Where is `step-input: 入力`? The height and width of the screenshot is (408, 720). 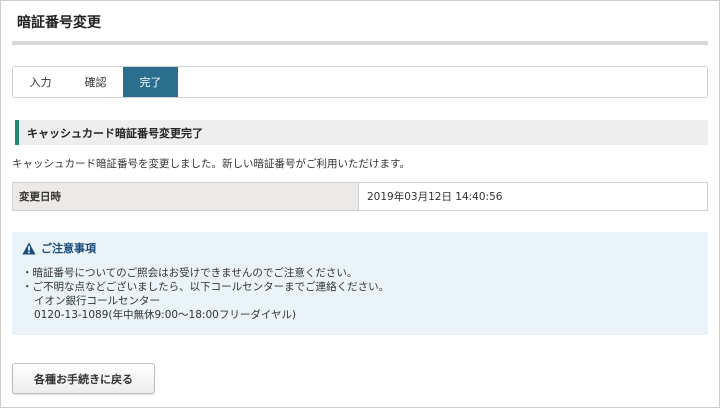
step-input: 入力 is located at coordinates (40, 82).